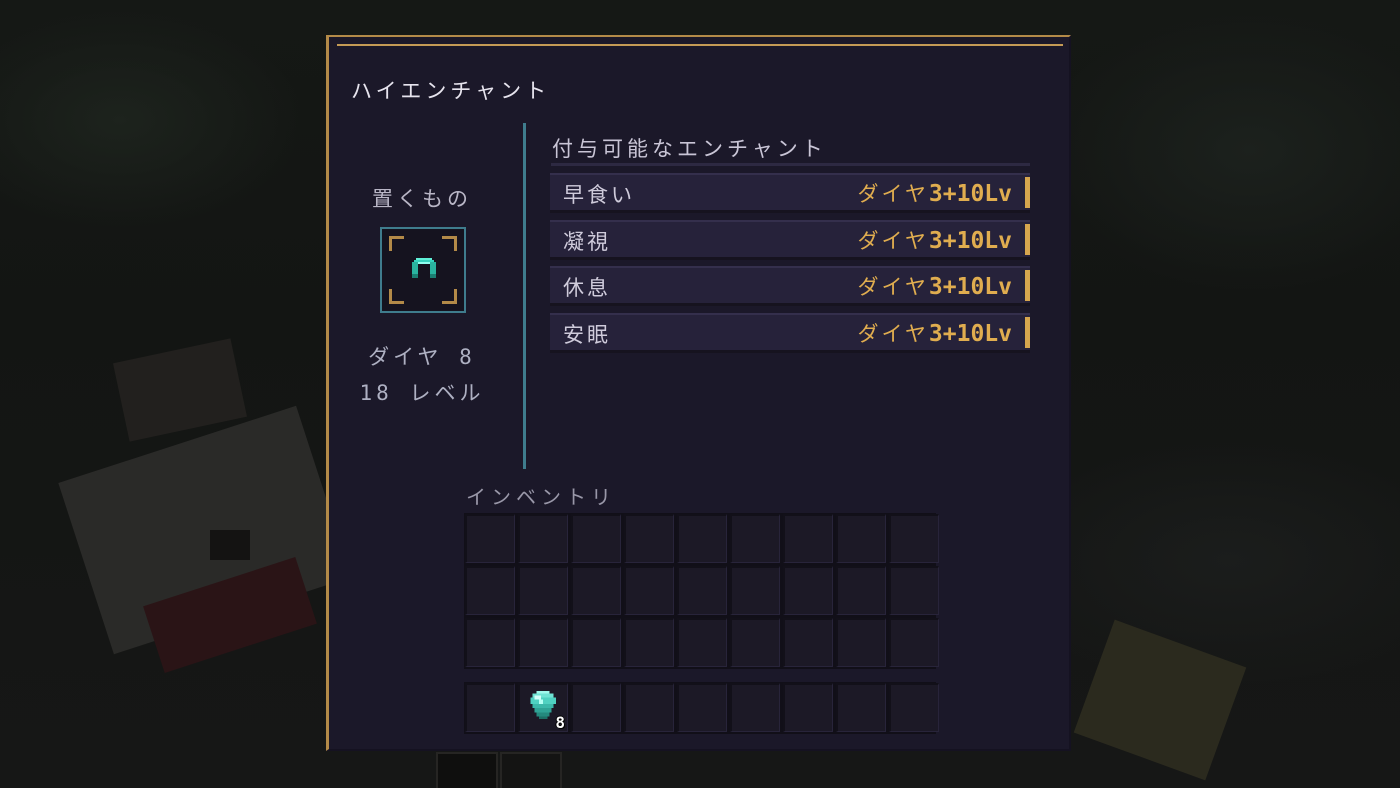 Image resolution: width=1400 pixels, height=788 pixels. What do you see at coordinates (689, 149) in the screenshot?
I see `available-enchantments-title: 付与可能なエンチャント` at bounding box center [689, 149].